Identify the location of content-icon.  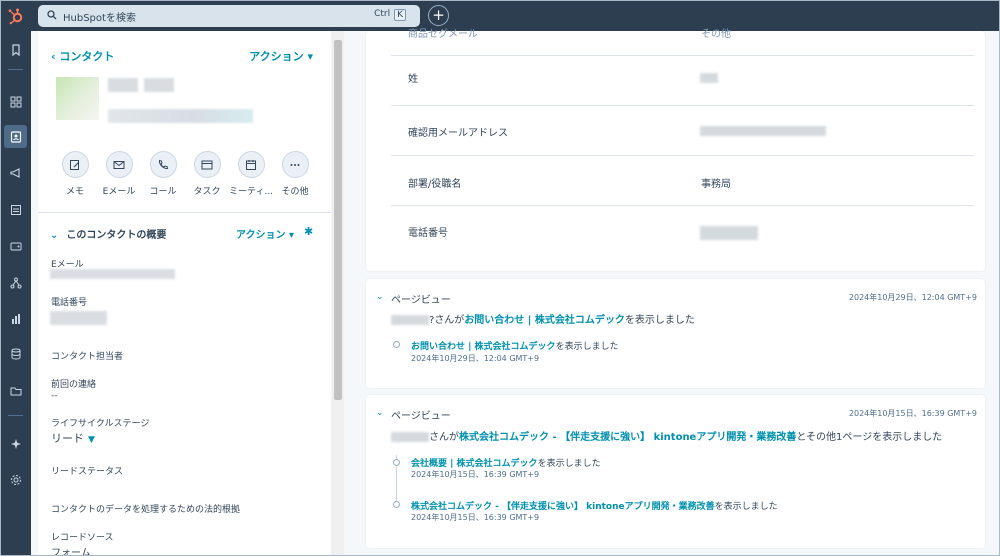
(15, 209).